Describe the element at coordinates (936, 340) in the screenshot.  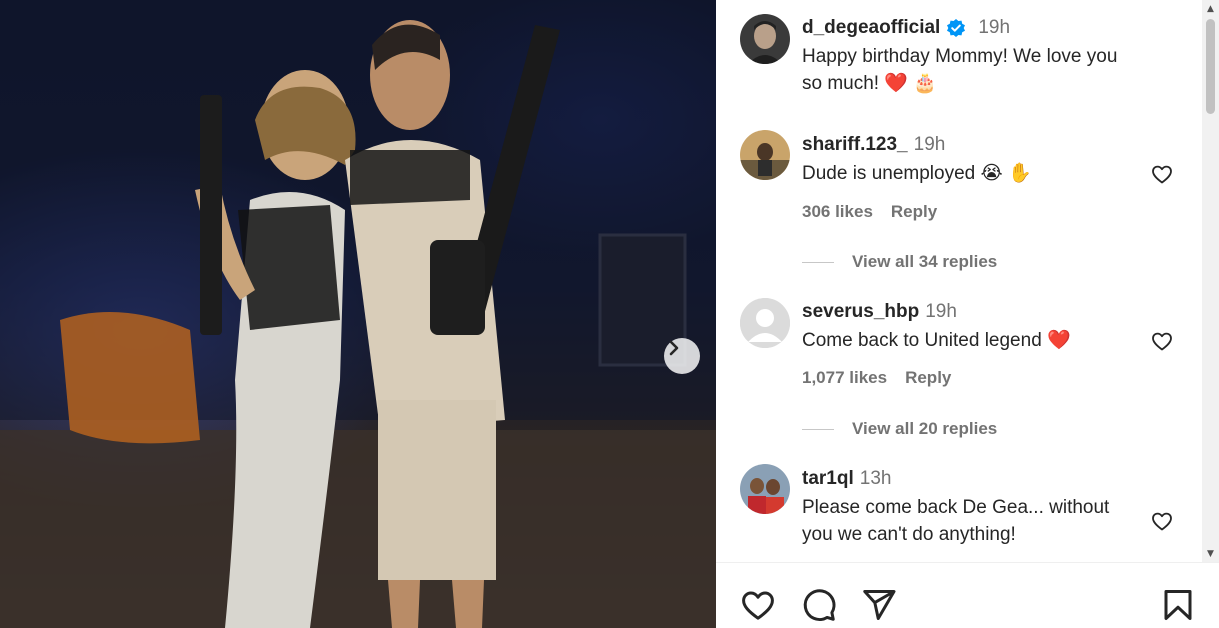
I see `comment-text: Come back to United legend ❤️` at that location.